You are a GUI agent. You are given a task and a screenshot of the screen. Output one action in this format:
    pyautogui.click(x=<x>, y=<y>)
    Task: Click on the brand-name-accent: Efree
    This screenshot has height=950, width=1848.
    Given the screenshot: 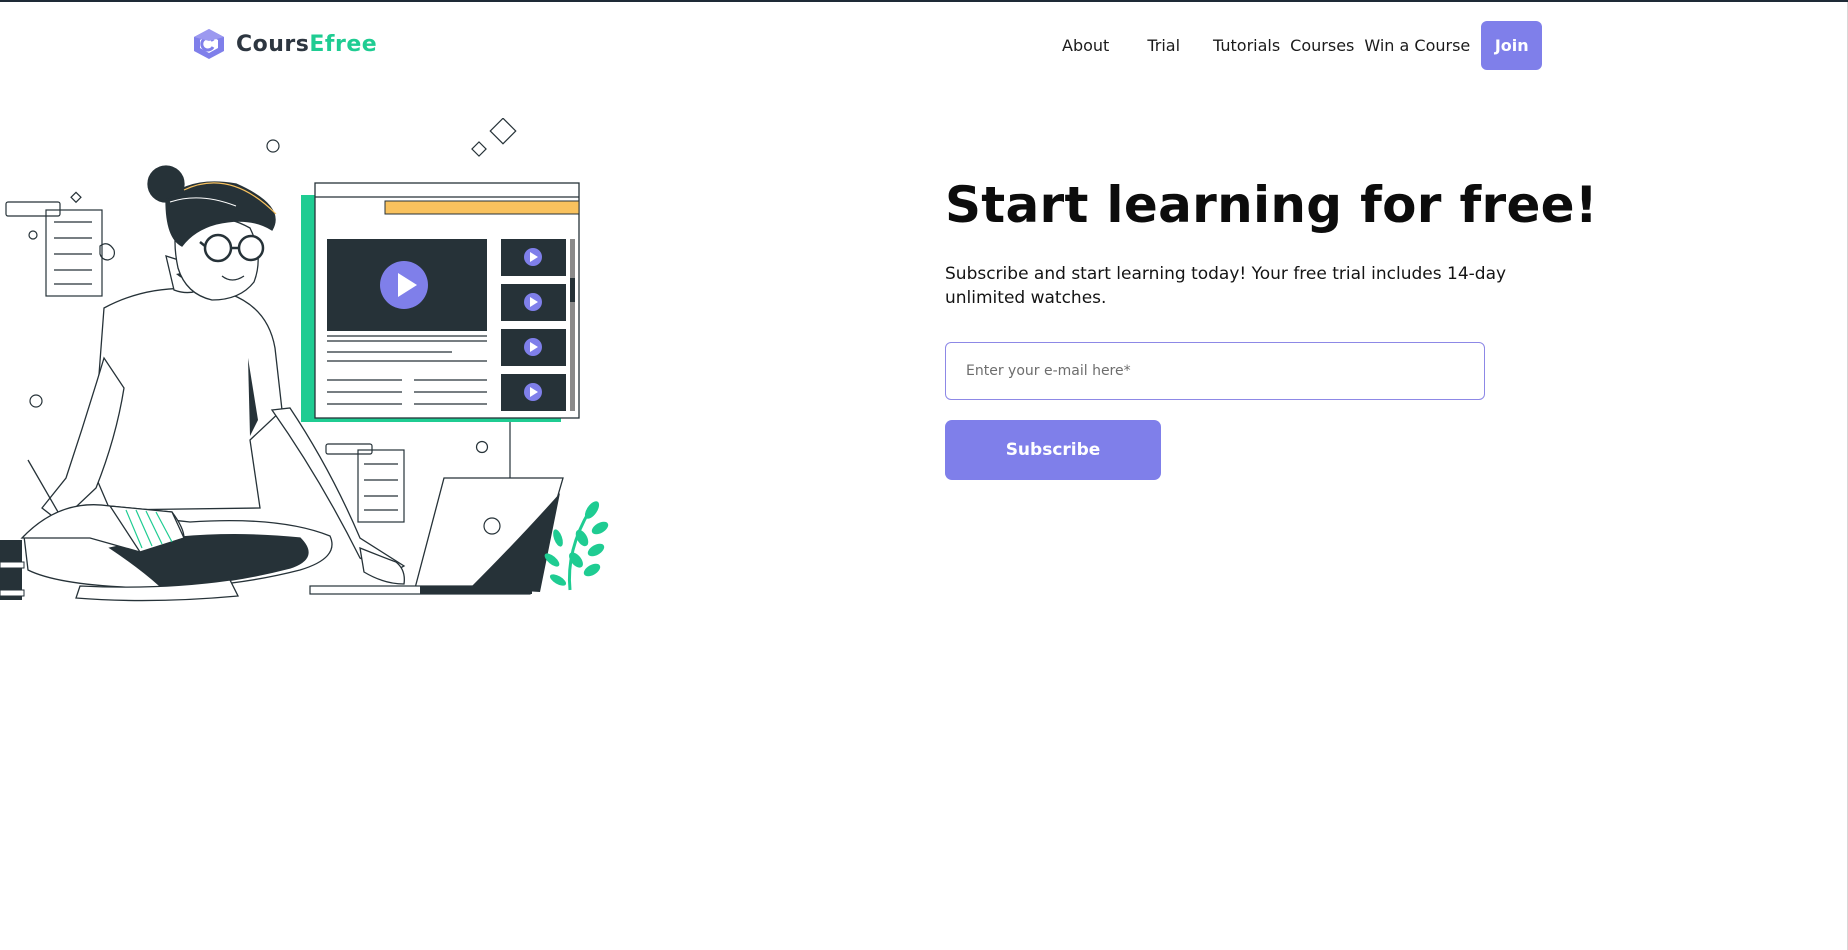 What is the action you would take?
    pyautogui.click(x=343, y=44)
    